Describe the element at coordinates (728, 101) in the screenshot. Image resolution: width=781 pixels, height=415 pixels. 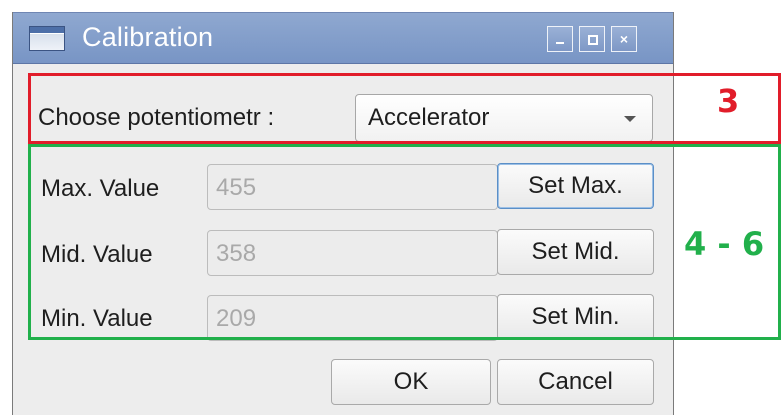
I see `annotation-label-3: 3` at that location.